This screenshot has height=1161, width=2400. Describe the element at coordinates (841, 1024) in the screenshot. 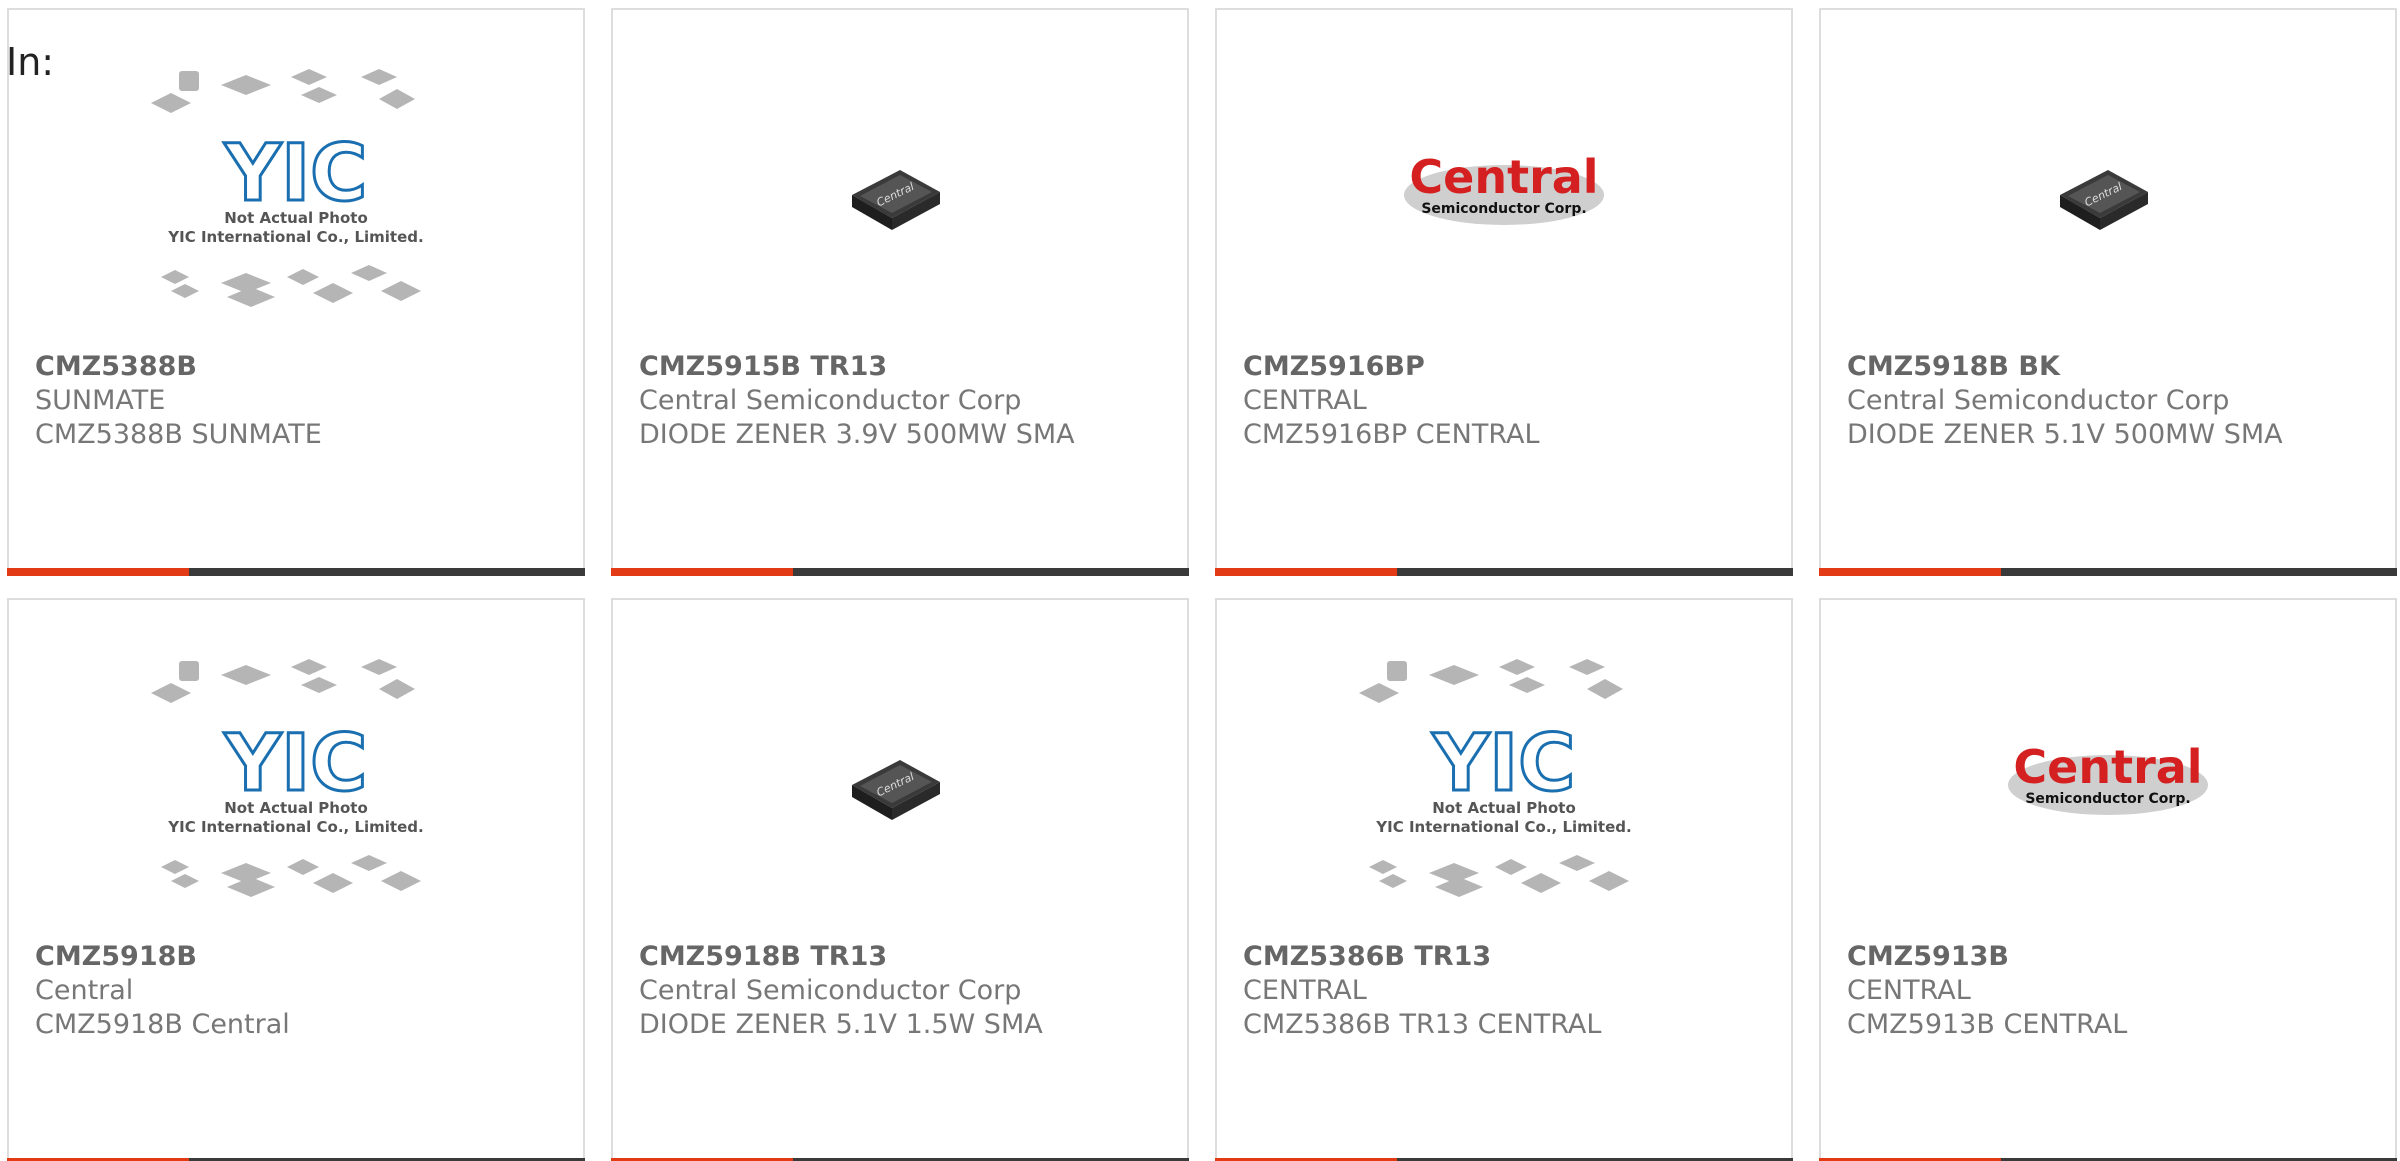

I see `description: DIODE ZENER 5.1V 1.5W SMA` at that location.